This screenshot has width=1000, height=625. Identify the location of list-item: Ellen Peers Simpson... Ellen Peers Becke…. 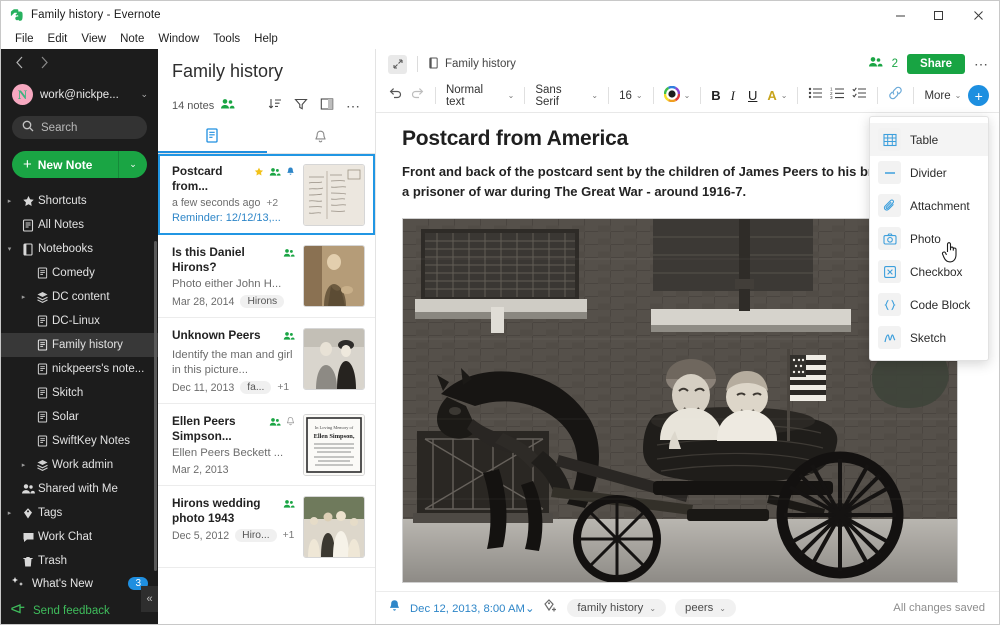
(266, 445).